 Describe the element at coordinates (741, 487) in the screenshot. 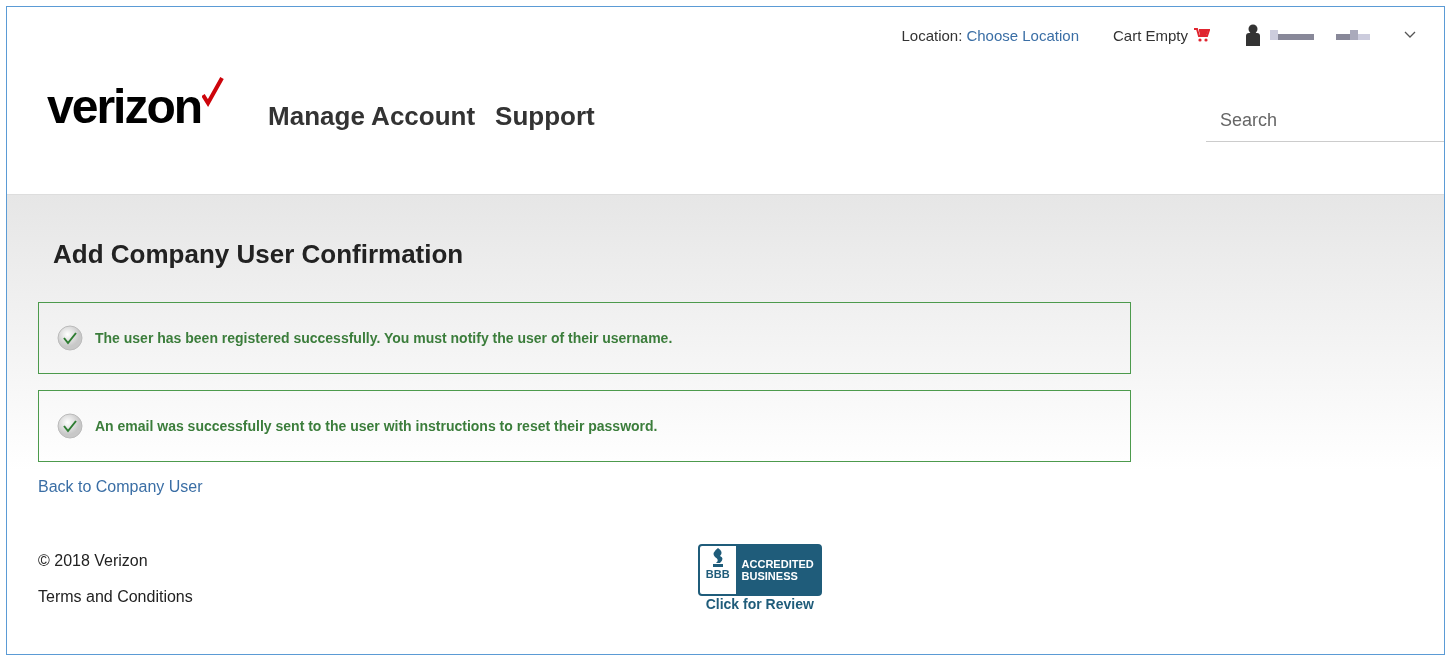

I see `back-link: Back to Company User` at that location.